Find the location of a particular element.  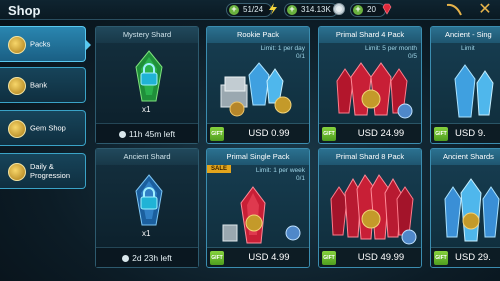

gem-counter: + 20 is located at coordinates (371, 10).